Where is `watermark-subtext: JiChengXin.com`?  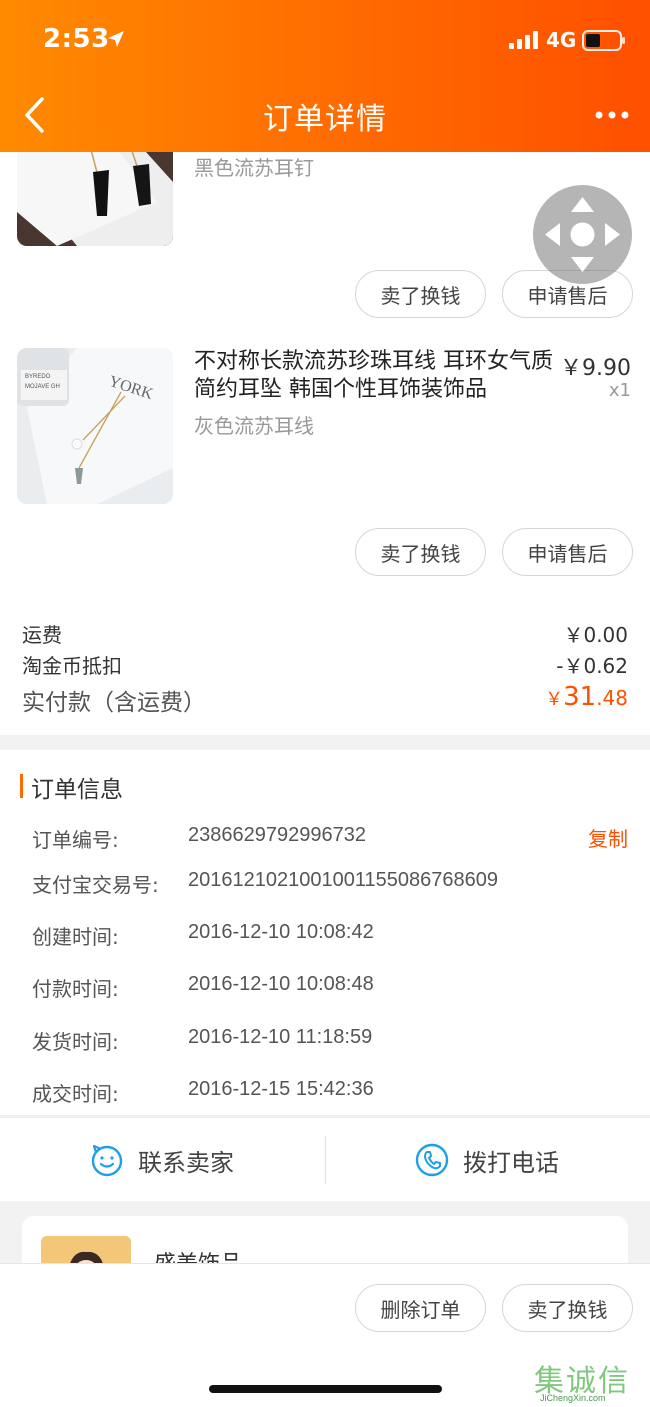
watermark-subtext: JiChengXin.com is located at coordinates (573, 1398).